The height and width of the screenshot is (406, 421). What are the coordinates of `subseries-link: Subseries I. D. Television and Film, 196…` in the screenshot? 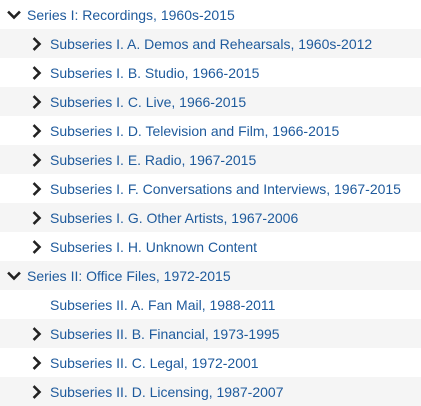 It's located at (194, 131).